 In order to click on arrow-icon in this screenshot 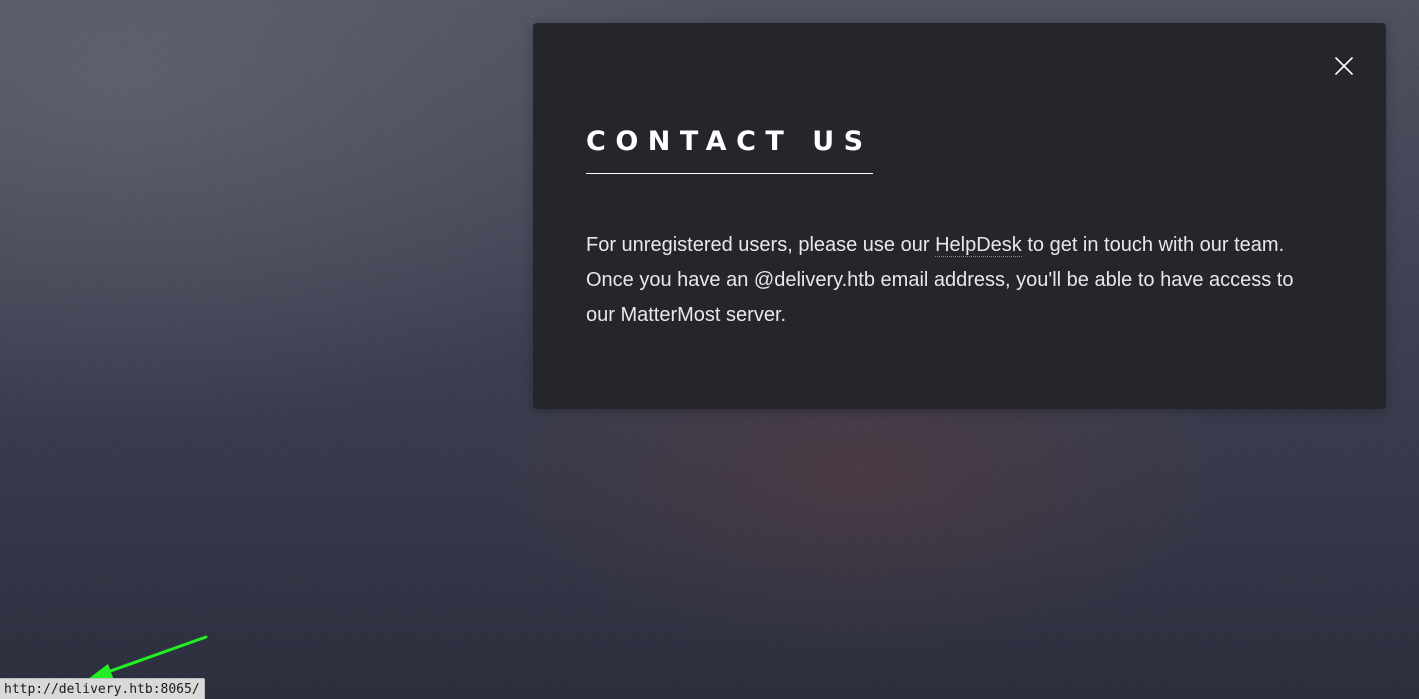, I will do `click(148, 657)`.